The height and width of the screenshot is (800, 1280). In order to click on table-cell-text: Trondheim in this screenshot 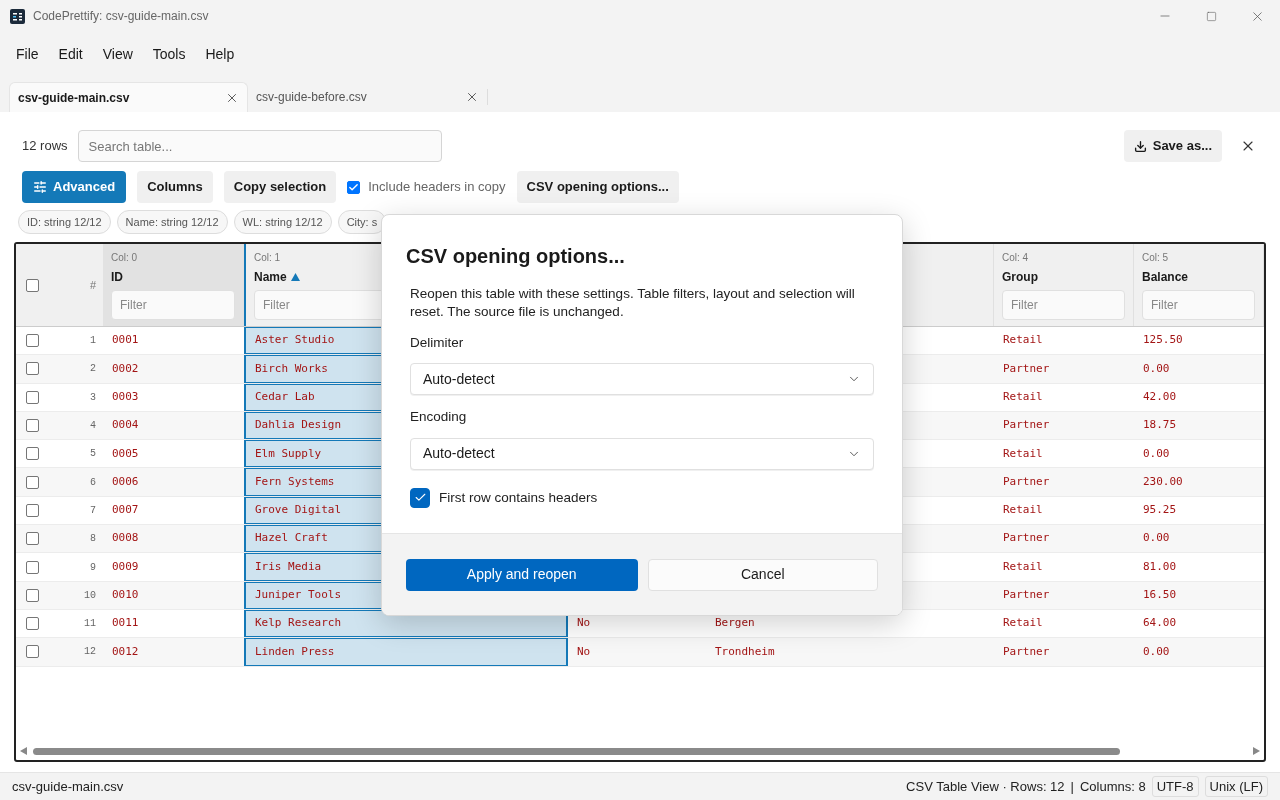, I will do `click(745, 651)`.